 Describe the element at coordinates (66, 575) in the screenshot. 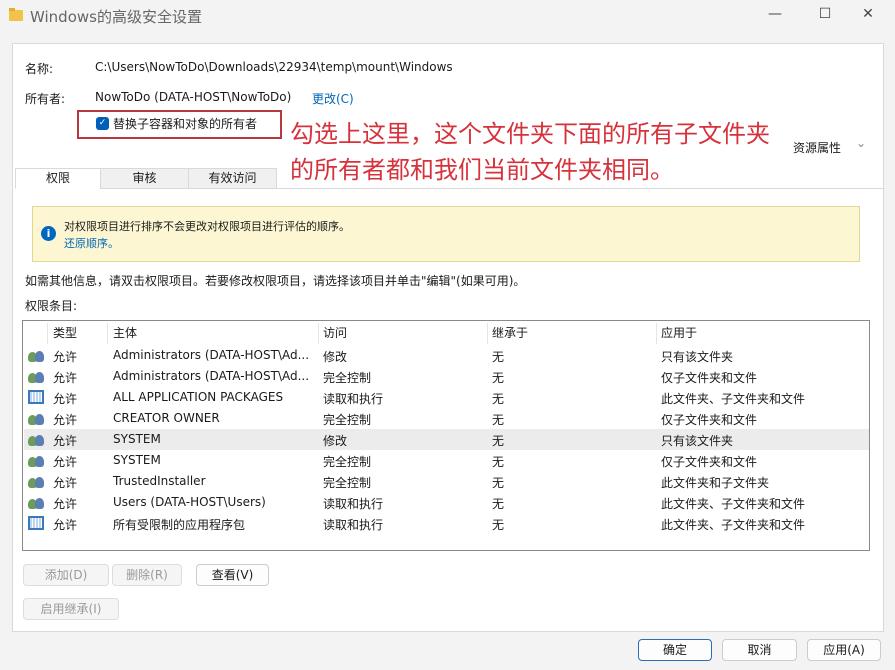

I see `add-button: 添加(D)` at that location.